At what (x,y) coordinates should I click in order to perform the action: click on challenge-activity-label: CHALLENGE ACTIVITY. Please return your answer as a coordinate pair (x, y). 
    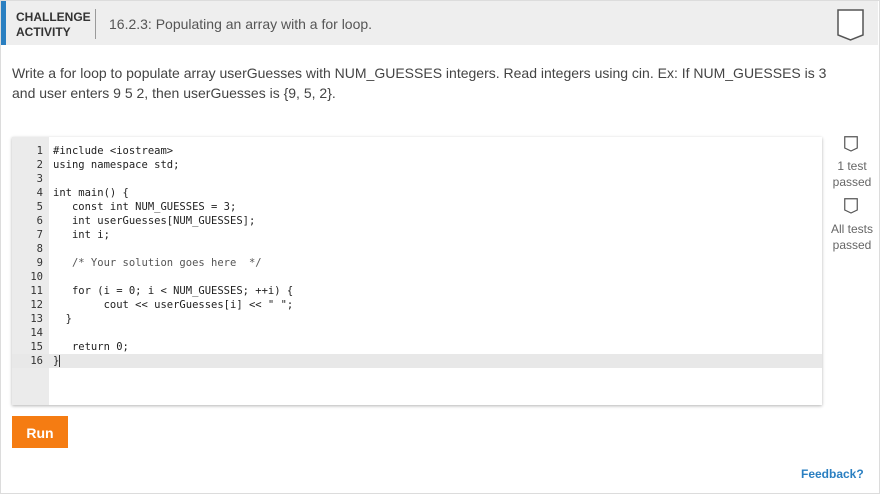
    Looking at the image, I should click on (53, 25).